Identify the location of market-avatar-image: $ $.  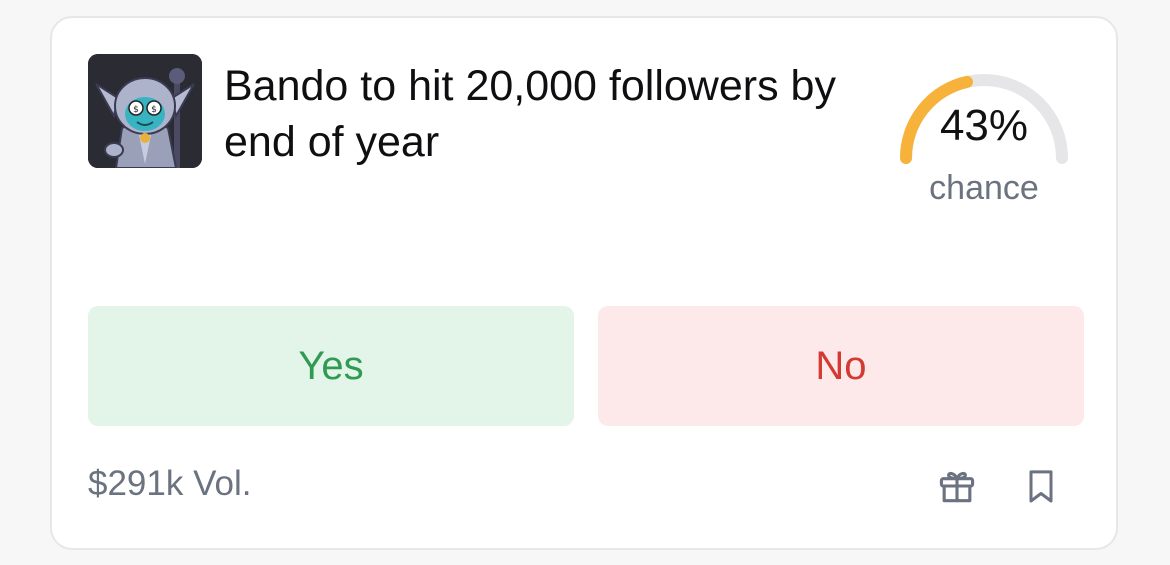
(145, 111).